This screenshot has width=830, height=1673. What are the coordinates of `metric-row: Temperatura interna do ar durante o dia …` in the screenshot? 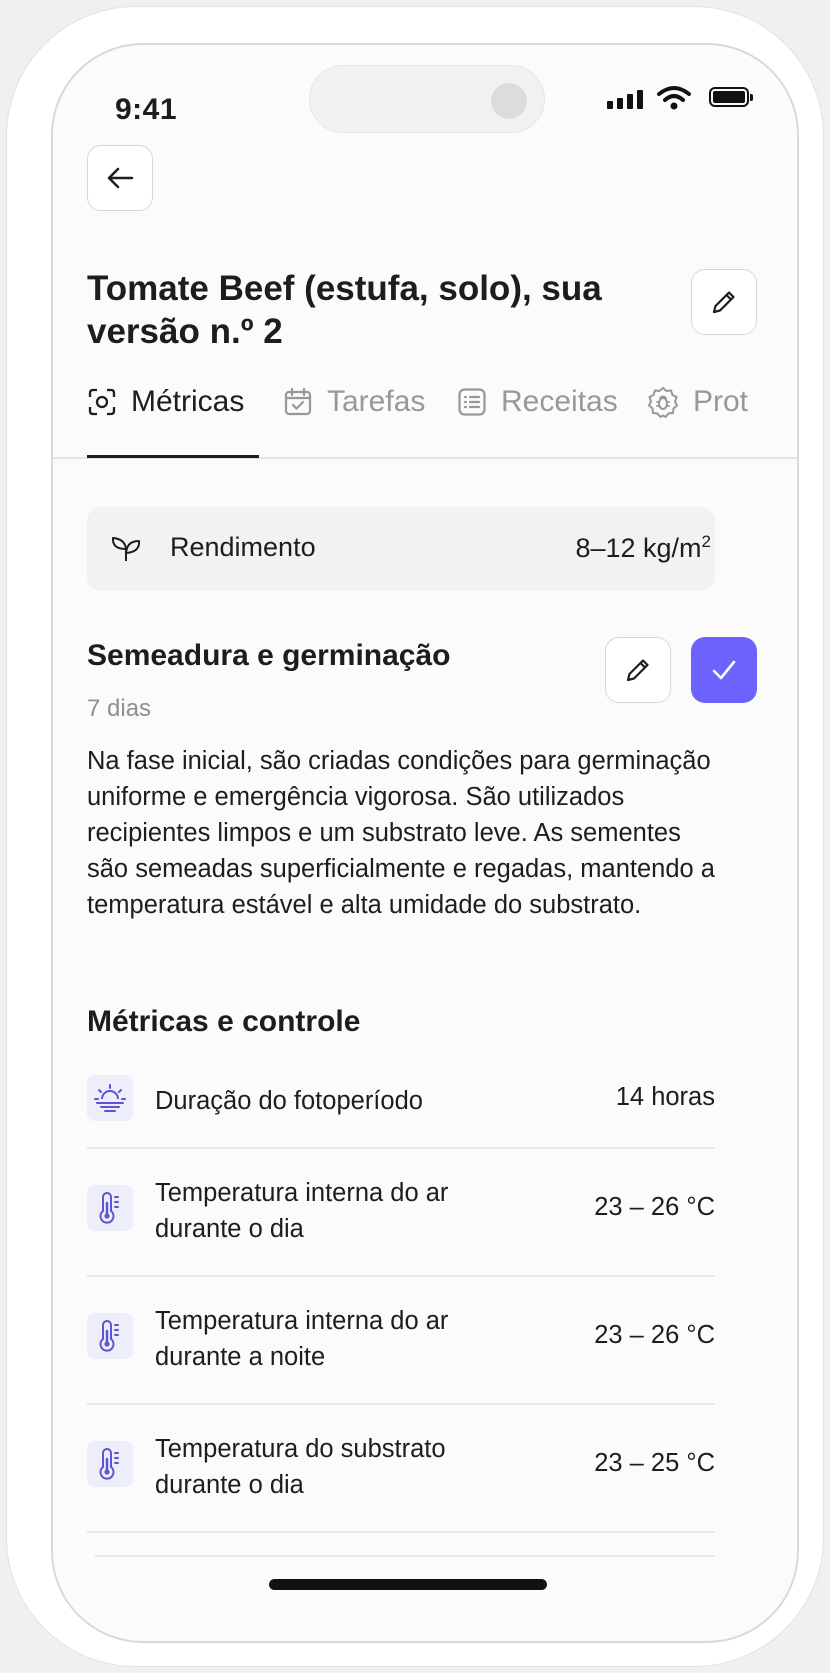 It's located at (401, 1213).